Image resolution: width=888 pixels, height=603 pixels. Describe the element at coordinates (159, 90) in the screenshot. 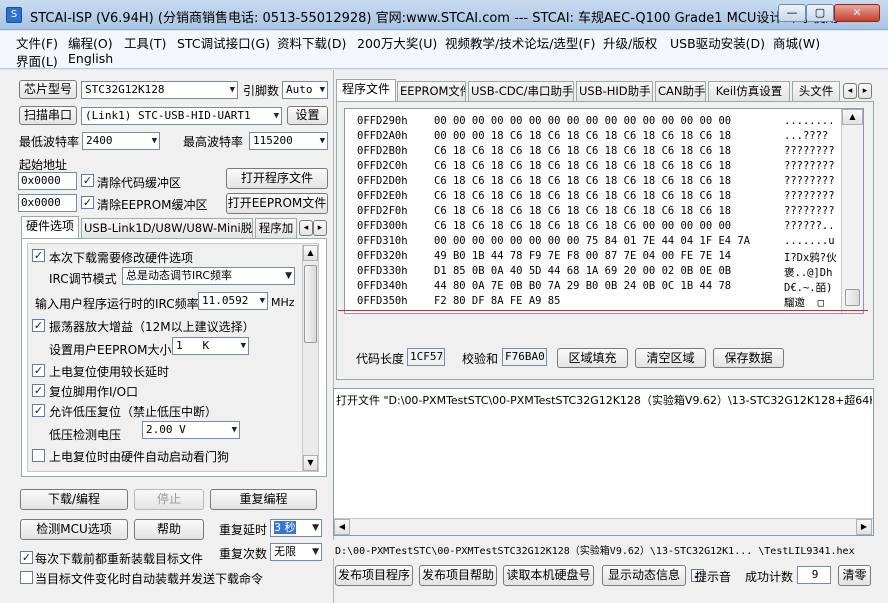

I see `chip-model-select: STC32G12K128 ▼` at that location.